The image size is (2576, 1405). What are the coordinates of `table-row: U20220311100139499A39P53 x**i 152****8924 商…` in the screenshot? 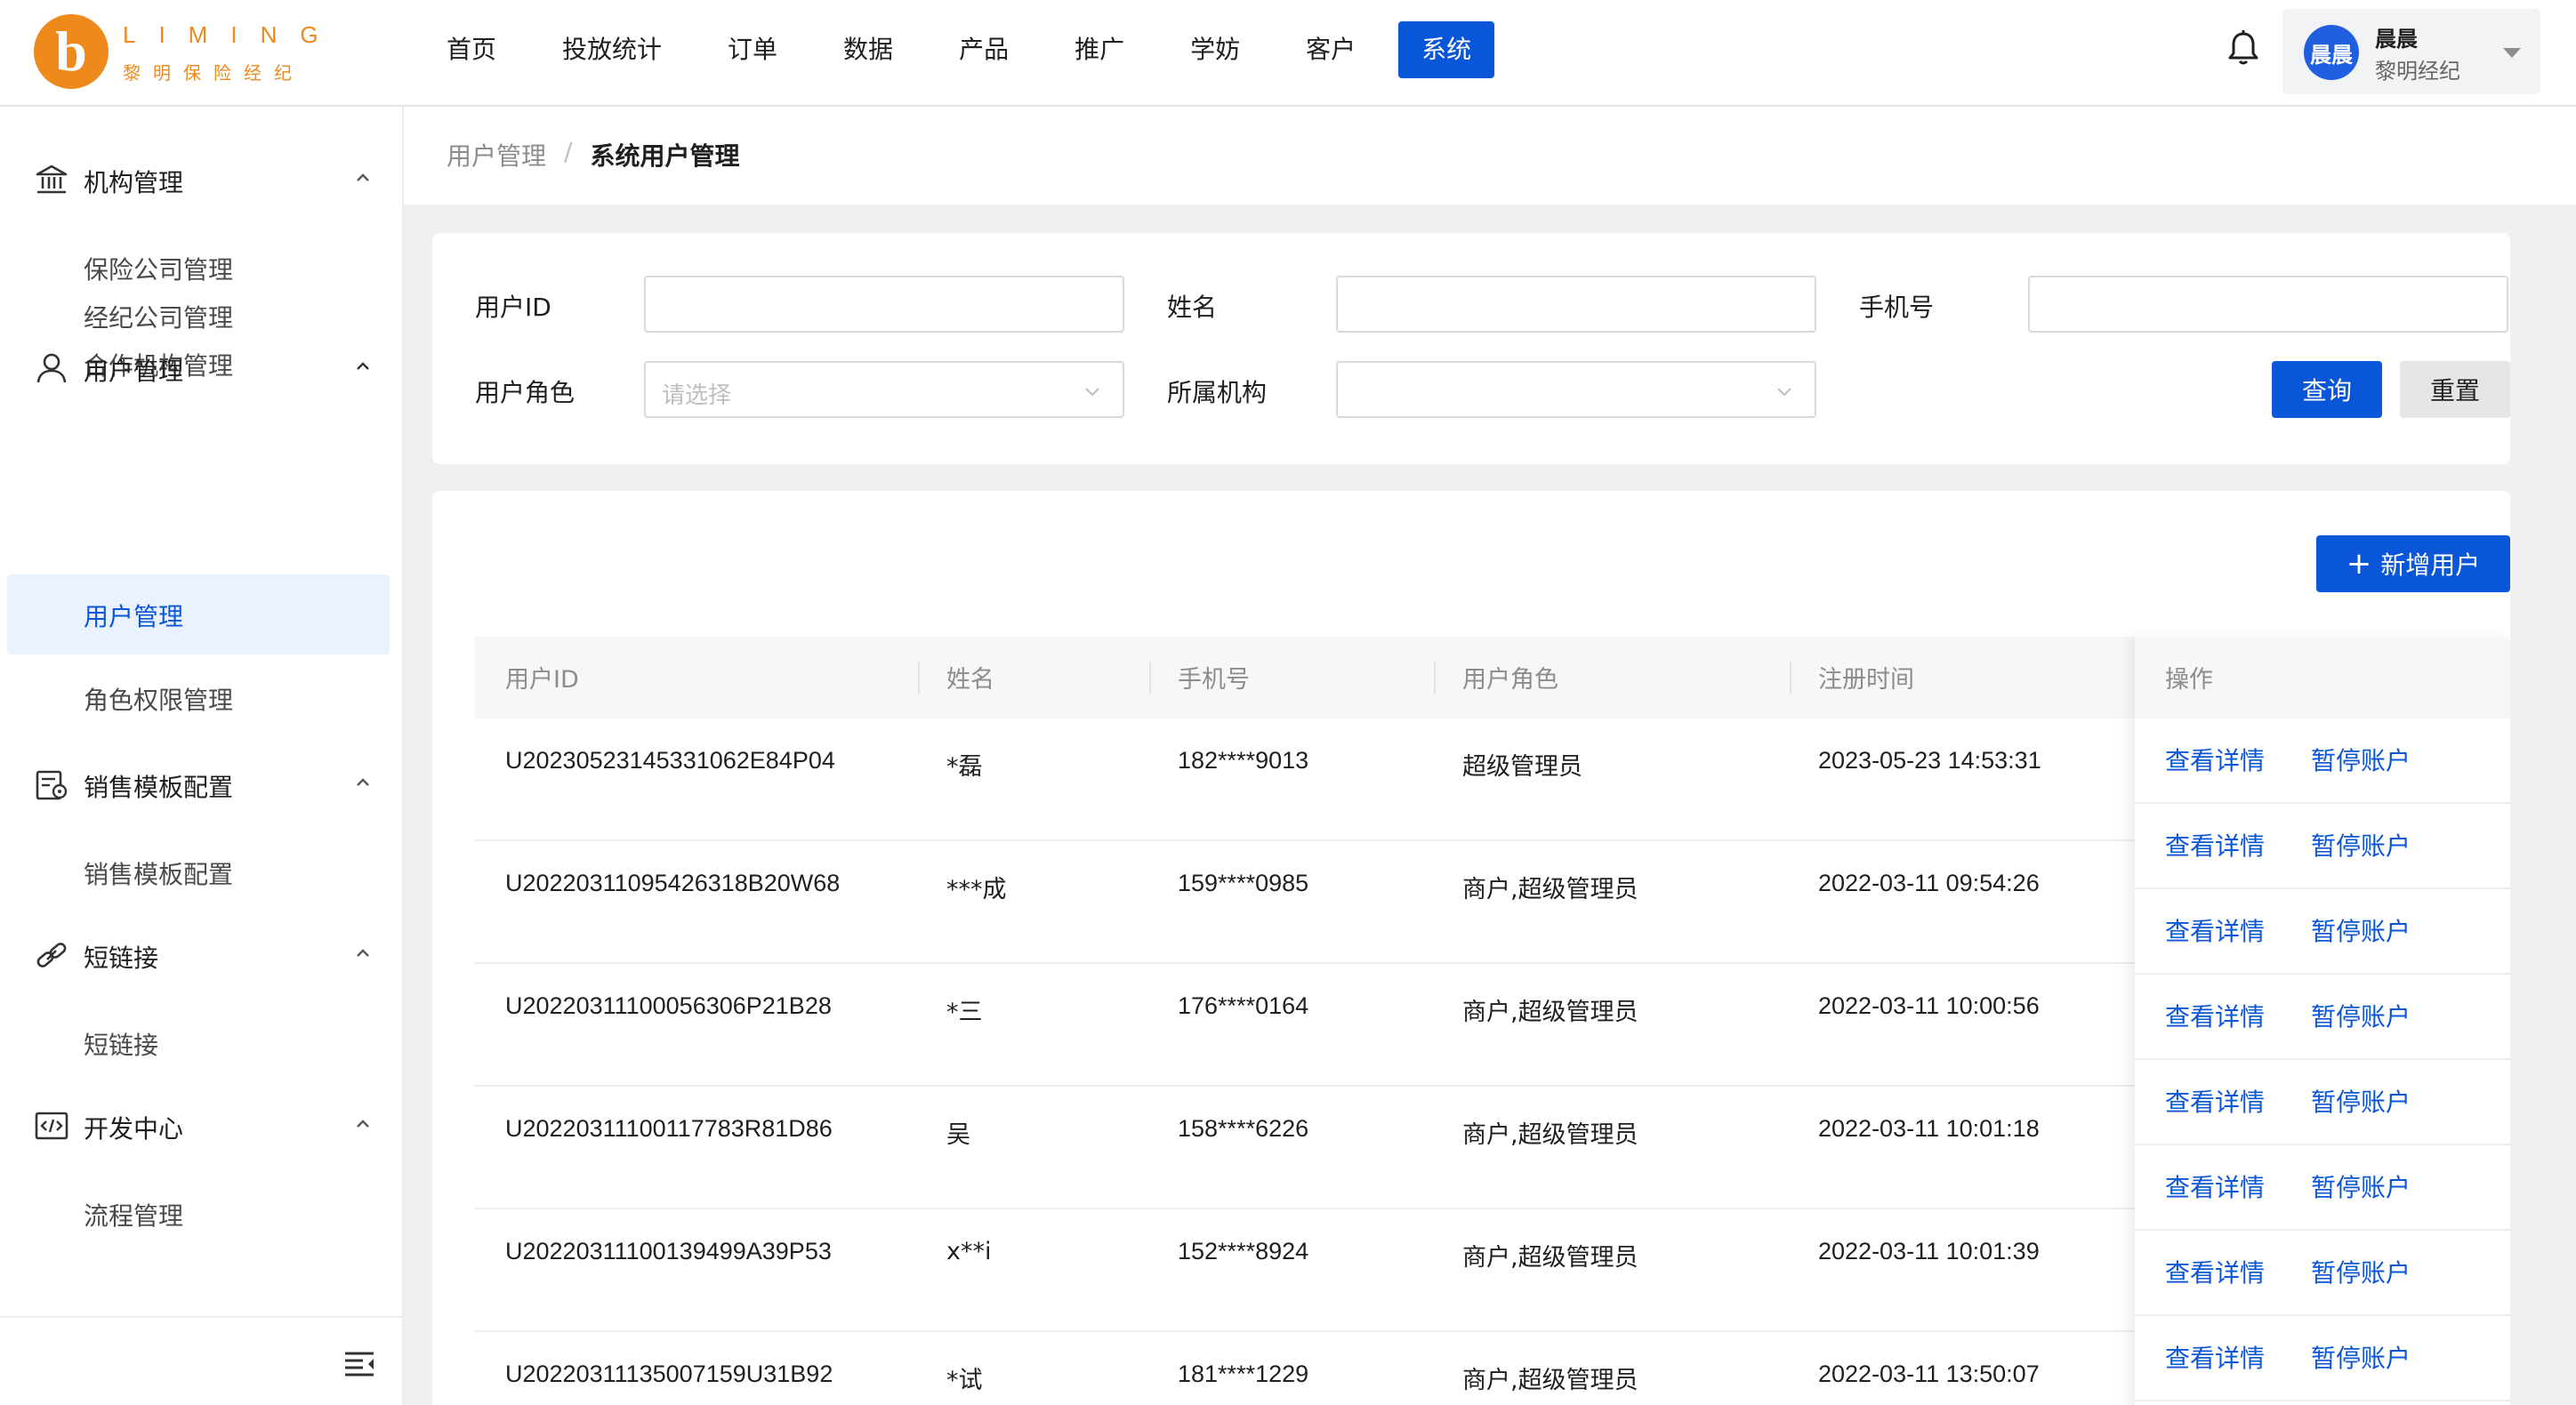 It's located at (1328, 1270).